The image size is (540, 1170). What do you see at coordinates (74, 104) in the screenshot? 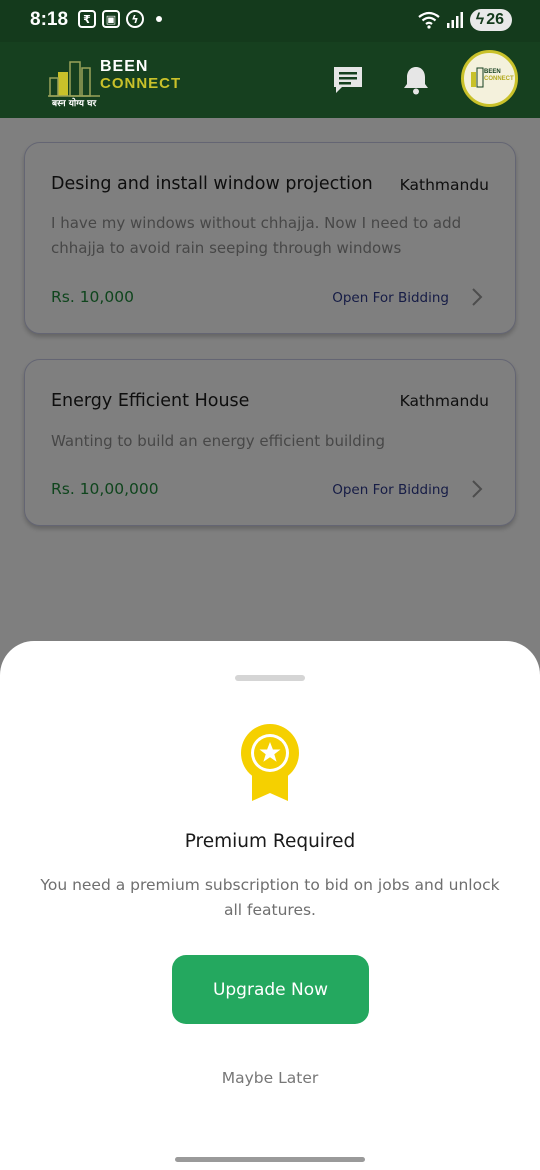
I see `logo-tagline: बस्न योग्य घर` at bounding box center [74, 104].